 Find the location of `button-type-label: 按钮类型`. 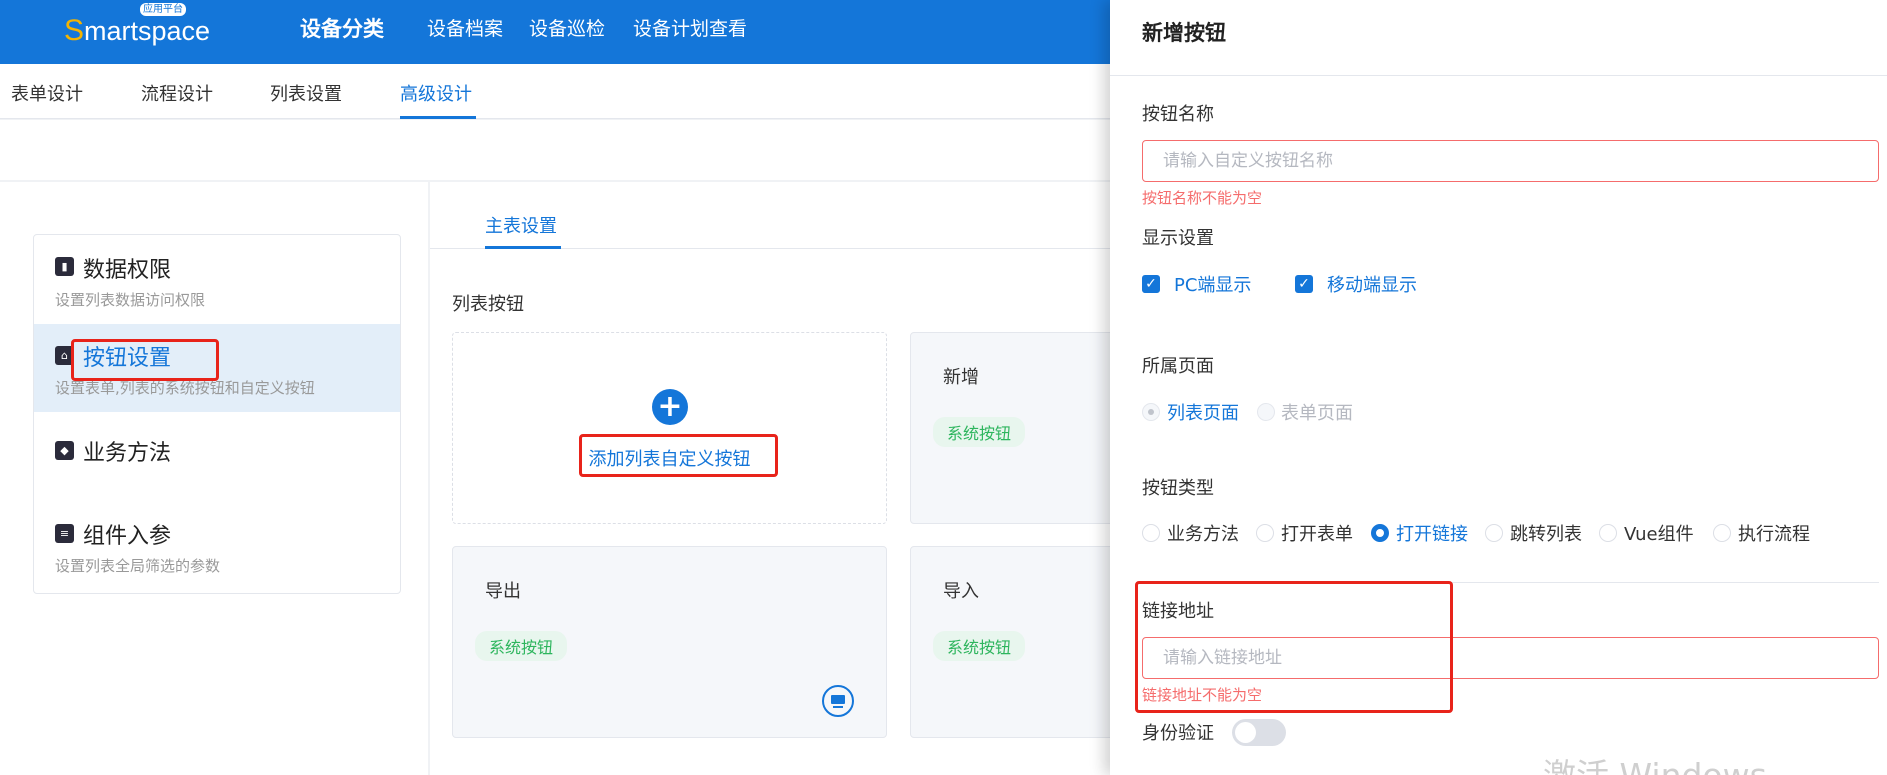

button-type-label: 按钮类型 is located at coordinates (1178, 488).